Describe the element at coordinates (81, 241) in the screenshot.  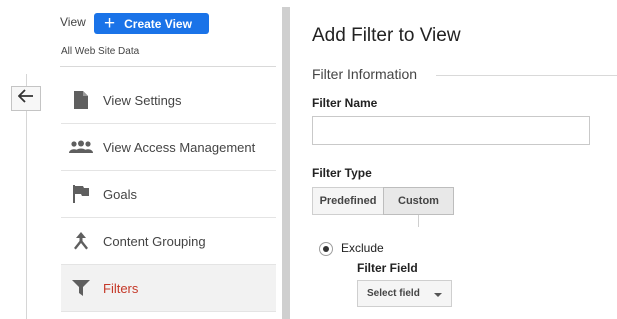
I see `content-grouping-icon` at that location.